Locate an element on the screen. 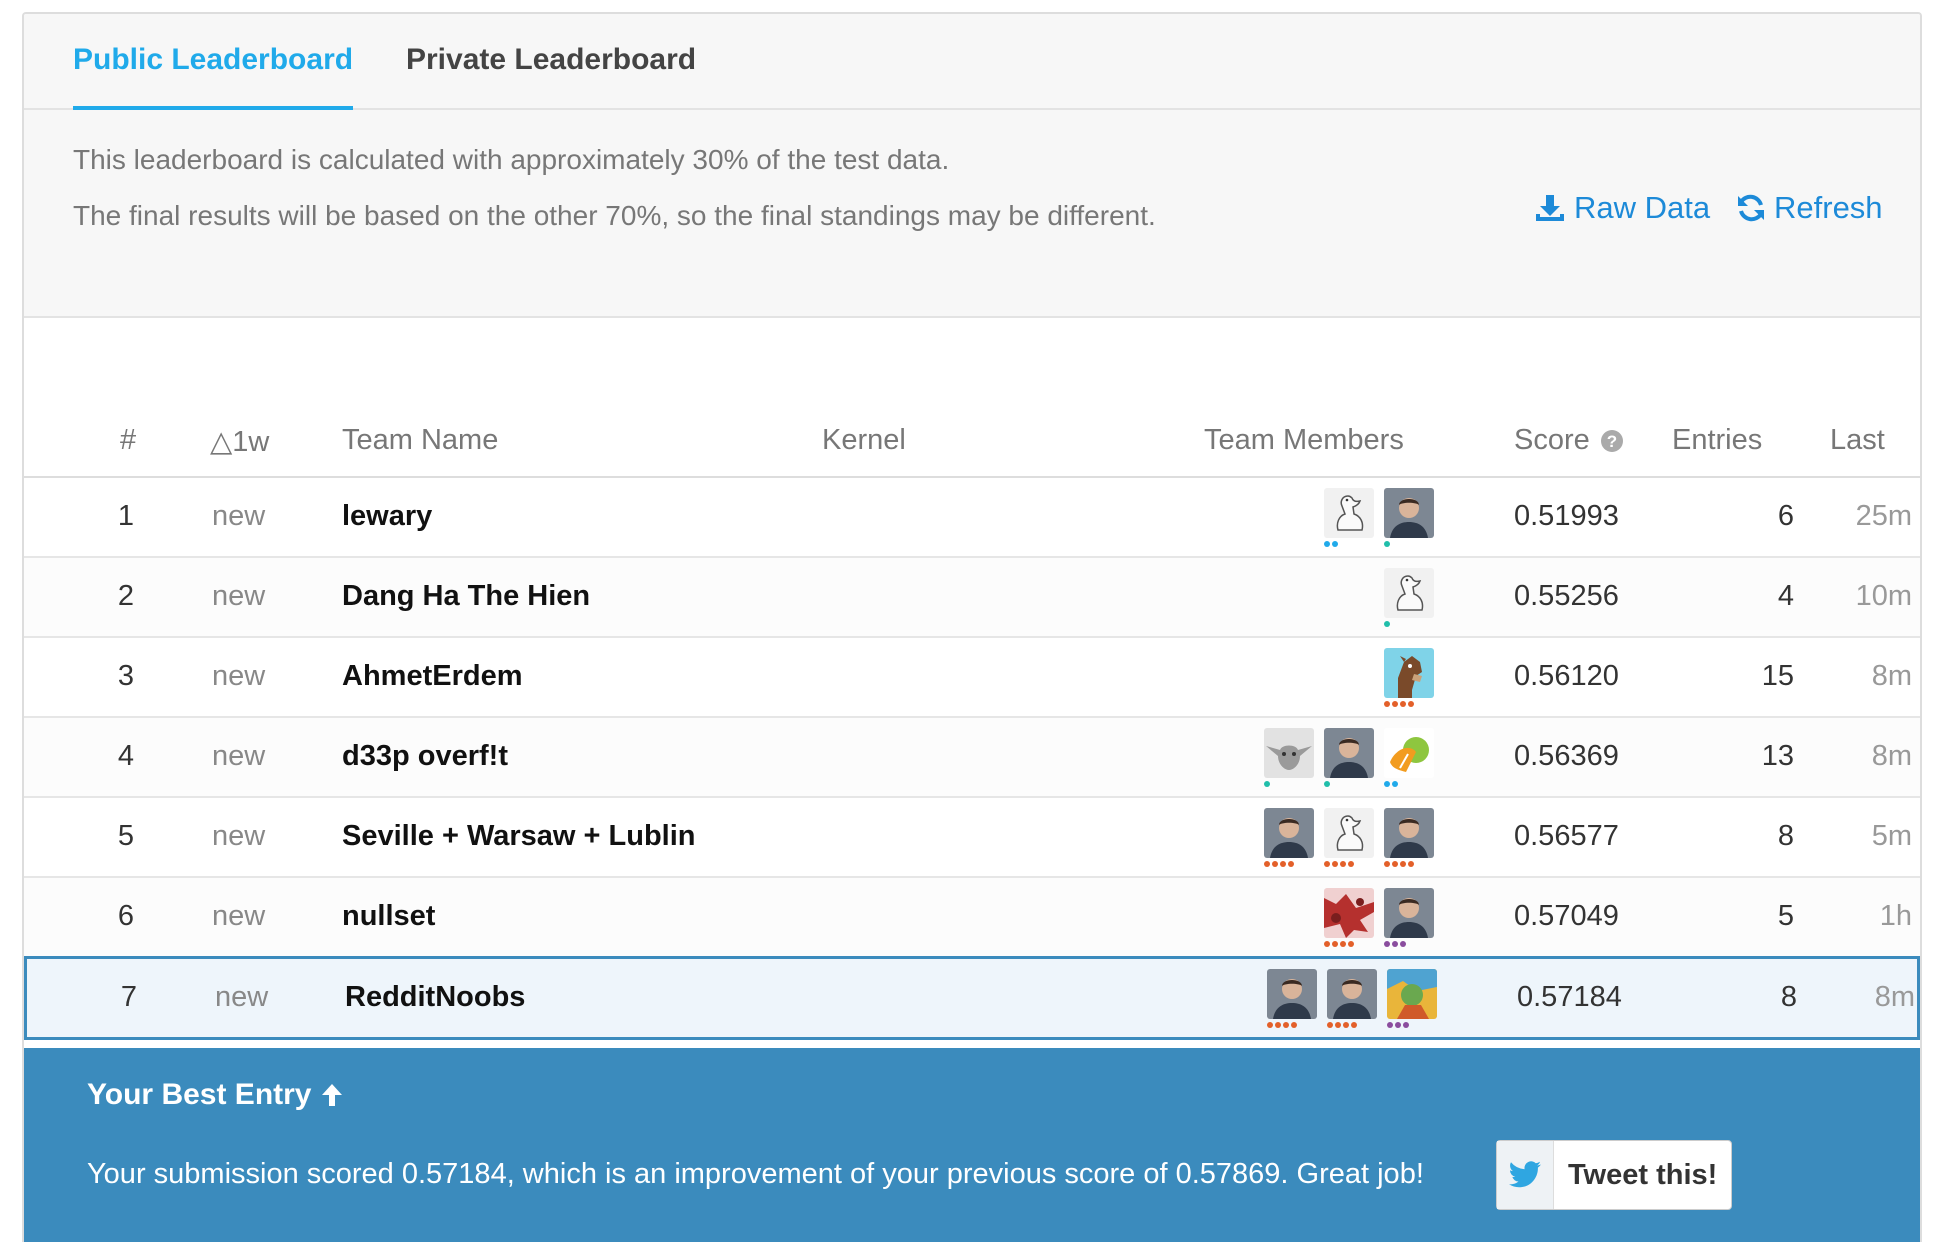 Image resolution: width=1950 pixels, height=1242 pixels. team-name-link: RedditNoobs is located at coordinates (435, 997).